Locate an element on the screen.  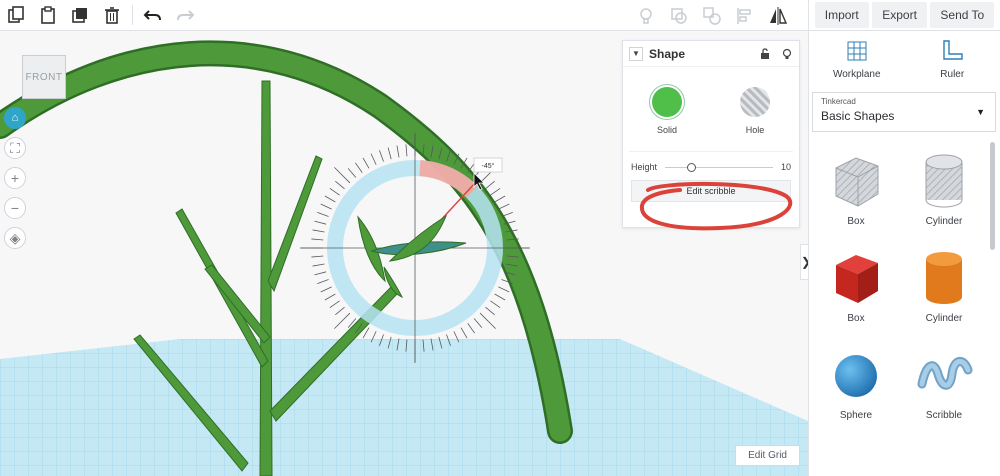
height-value: 10 is located at coordinates (785, 167).